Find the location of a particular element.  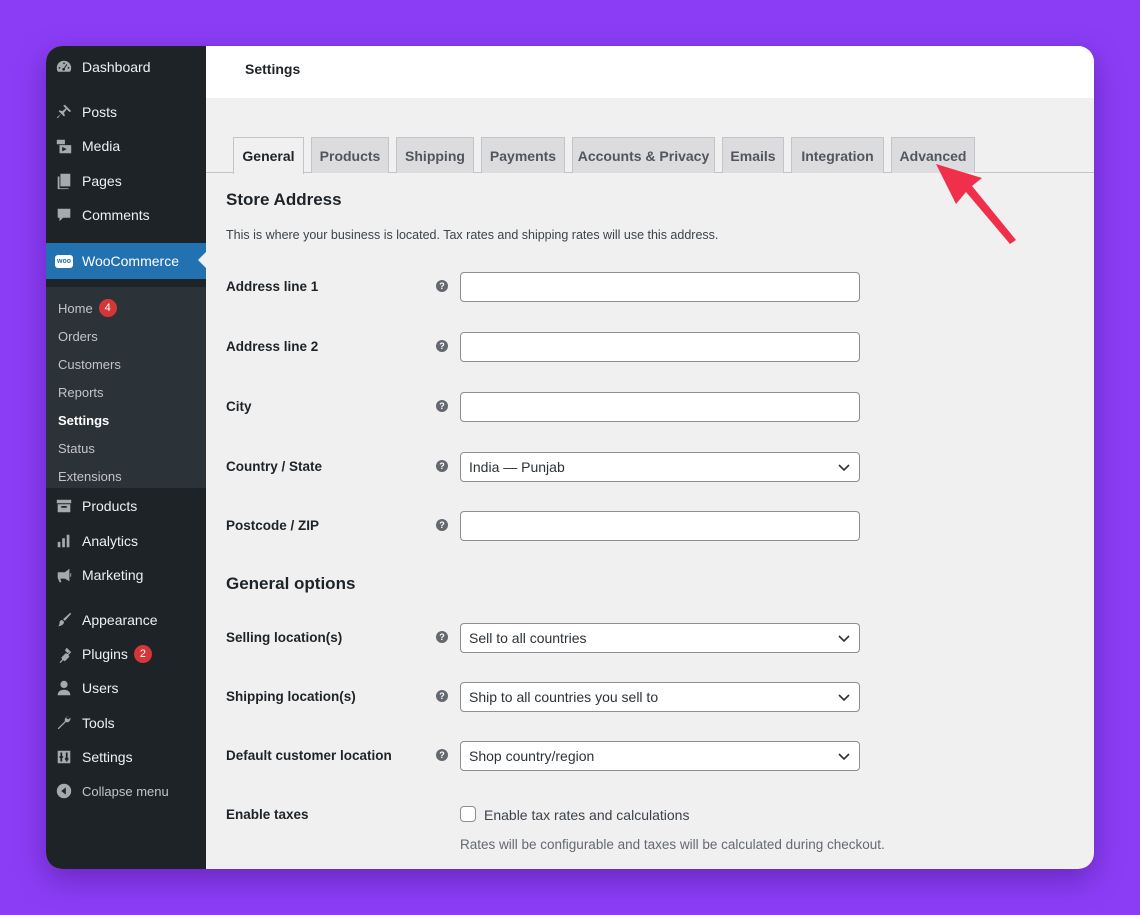

pages-icon is located at coordinates (64, 181).